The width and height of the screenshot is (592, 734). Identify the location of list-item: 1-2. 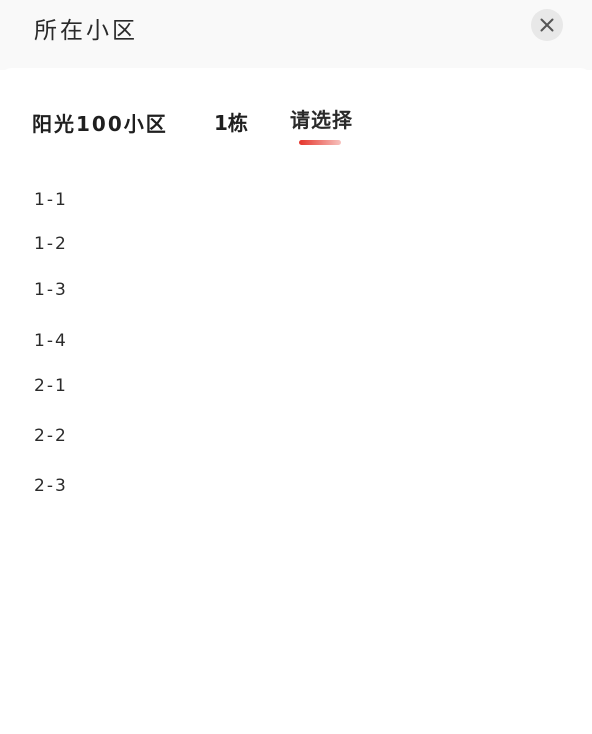
(51, 244).